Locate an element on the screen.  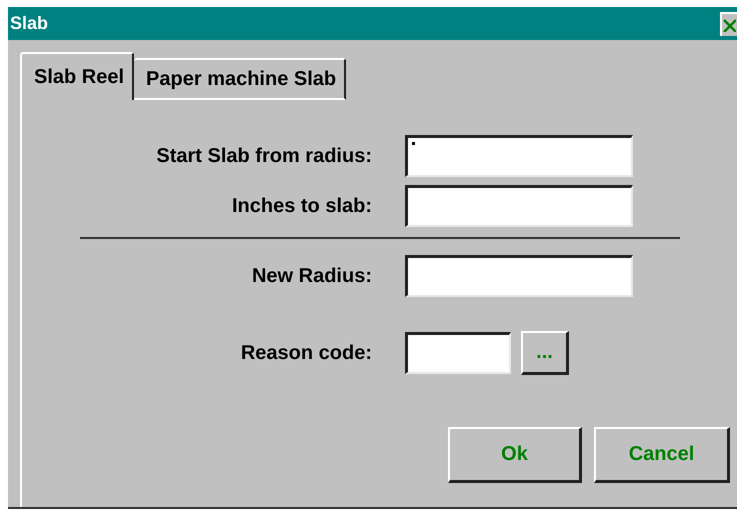
close-icon is located at coordinates (729, 25).